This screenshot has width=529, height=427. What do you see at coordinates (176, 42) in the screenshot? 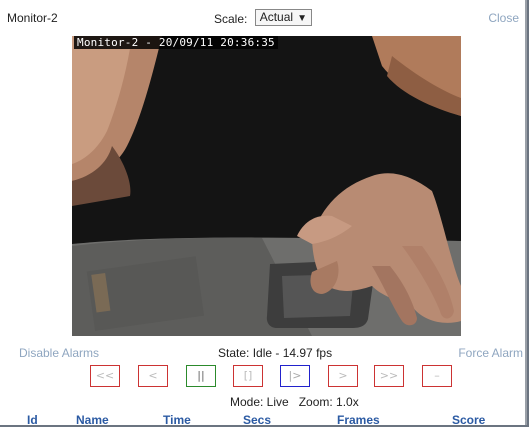
I see `video-timestamp: Monitor-2 - 20/09/11 20:36:35` at bounding box center [176, 42].